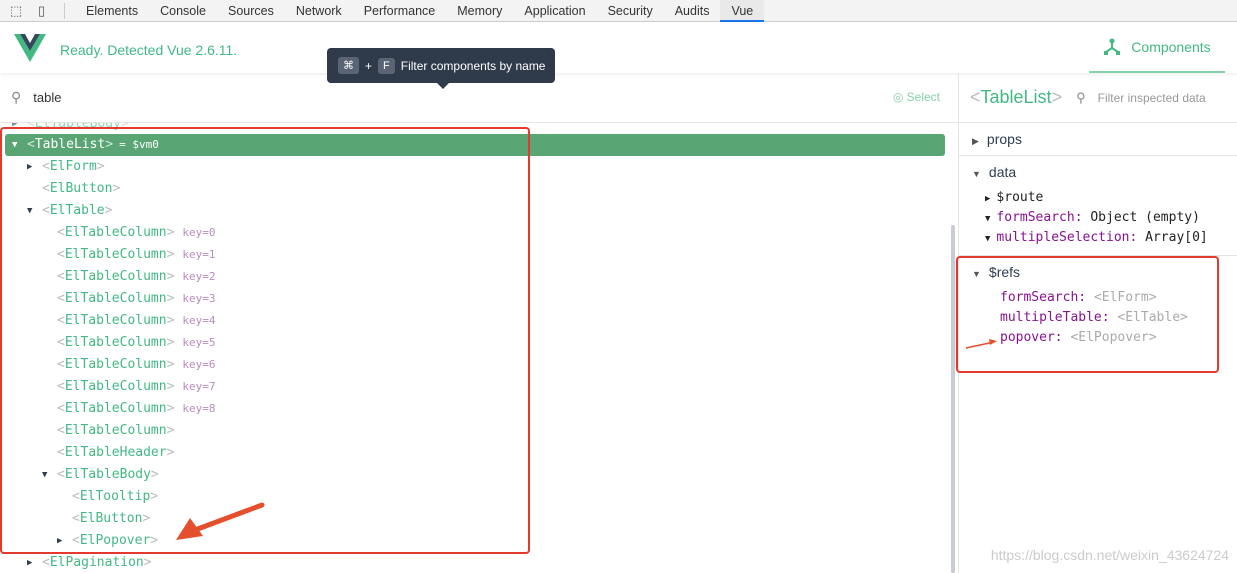 Image resolution: width=1237 pixels, height=573 pixels. Describe the element at coordinates (386, 65) in the screenshot. I see `f-key: F` at that location.